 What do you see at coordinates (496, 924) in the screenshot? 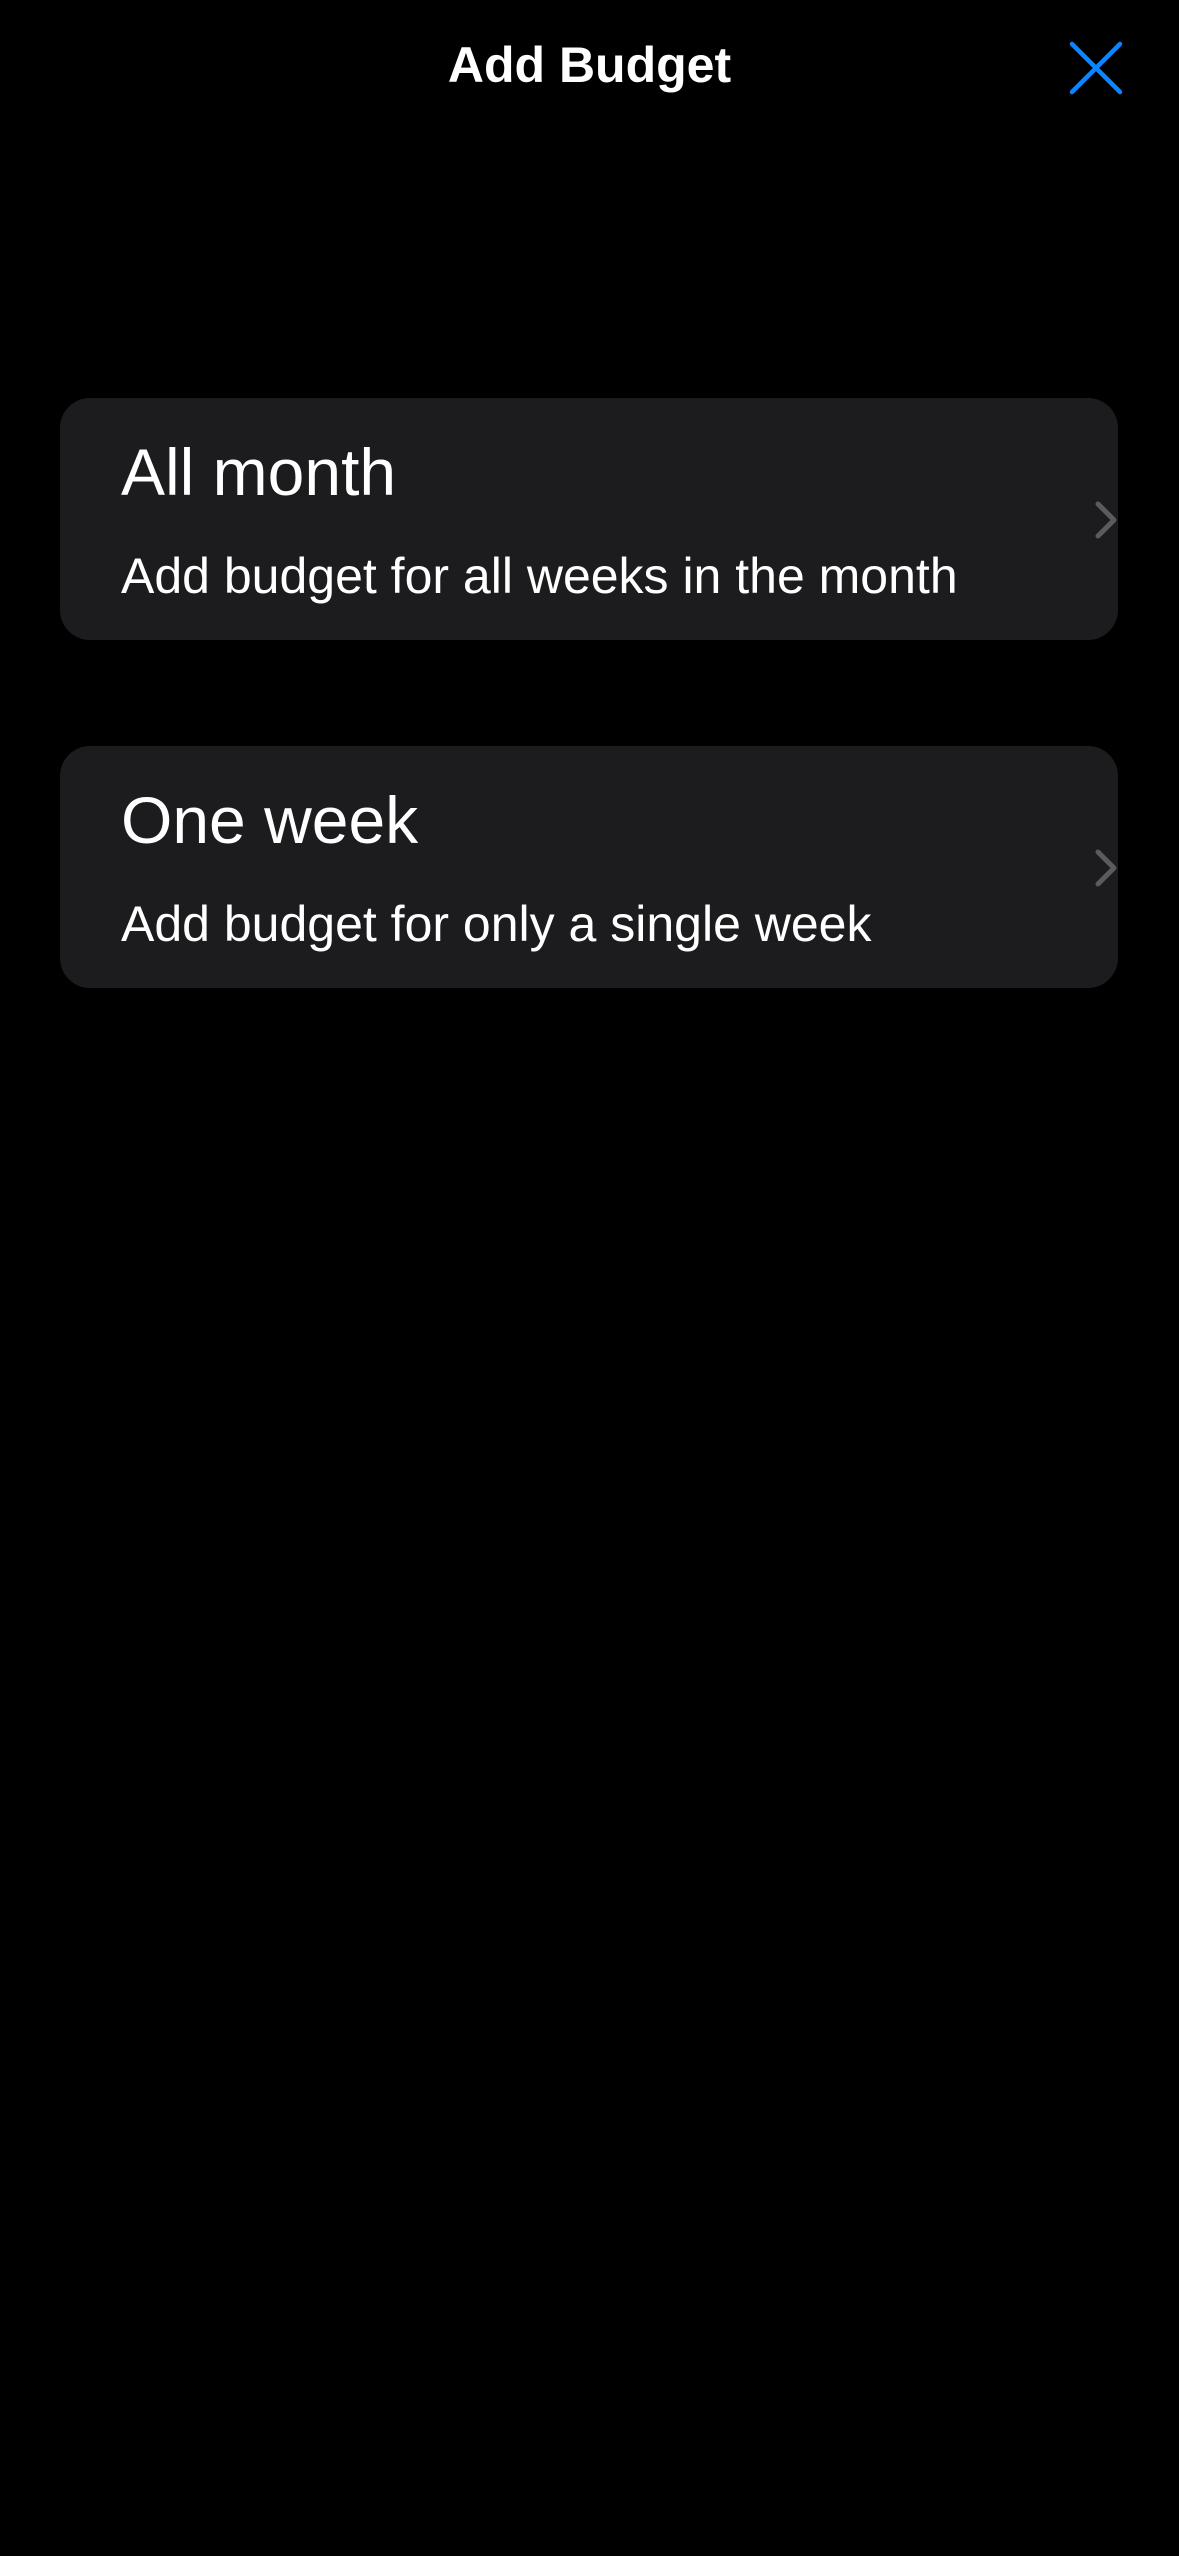
I see `option-subtitle: Add budget for only a single week` at bounding box center [496, 924].